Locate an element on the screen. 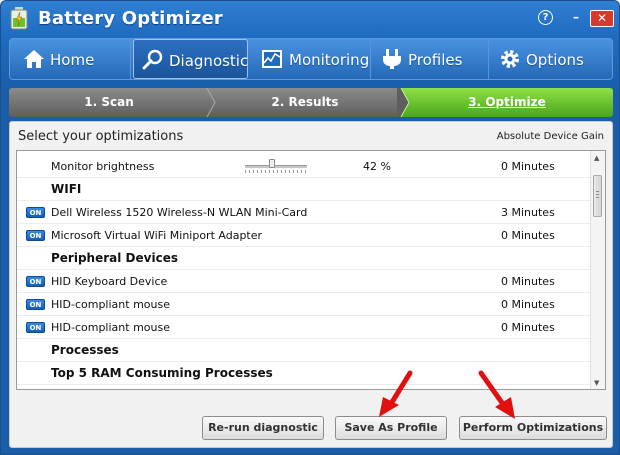 Image resolution: width=620 pixels, height=455 pixels. tab-options-label: Options is located at coordinates (555, 60).